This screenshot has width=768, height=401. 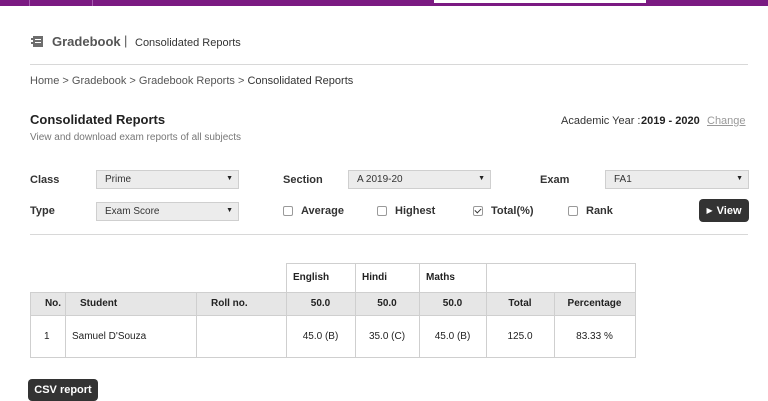 I want to click on average-checkbox-label: Average, so click(x=323, y=211).